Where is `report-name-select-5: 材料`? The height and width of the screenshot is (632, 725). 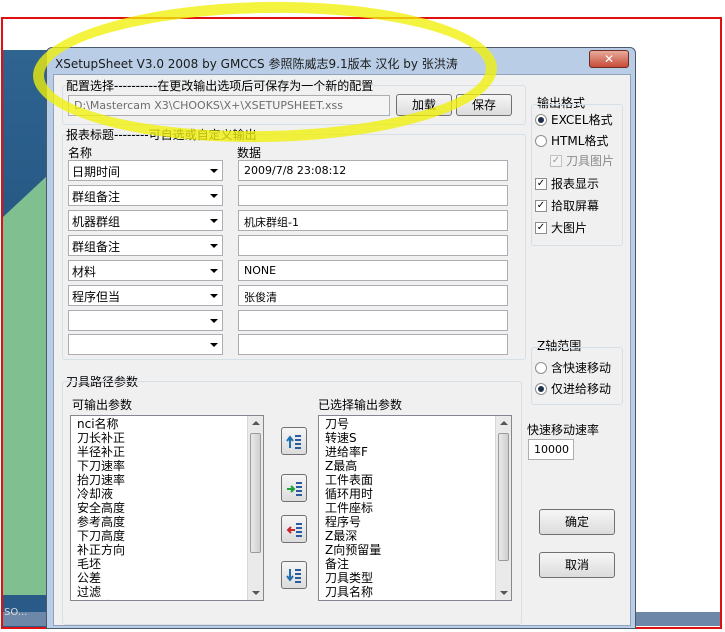
report-name-select-5: 材料 is located at coordinates (145, 270).